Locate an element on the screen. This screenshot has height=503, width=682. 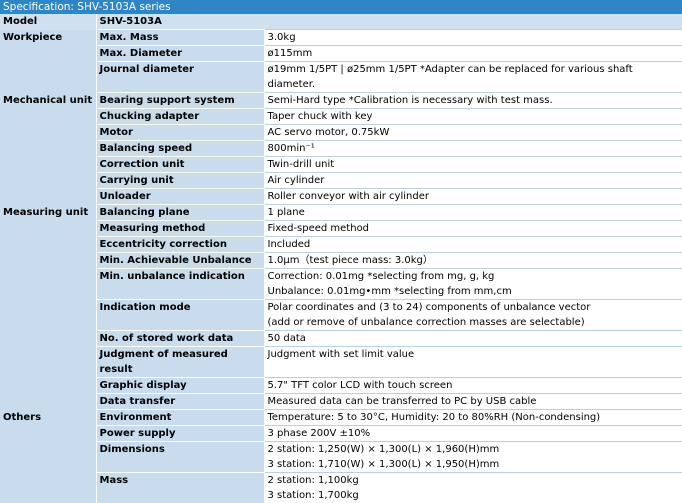
spec-row: Carrying unit Air cylinder is located at coordinates (341, 181).